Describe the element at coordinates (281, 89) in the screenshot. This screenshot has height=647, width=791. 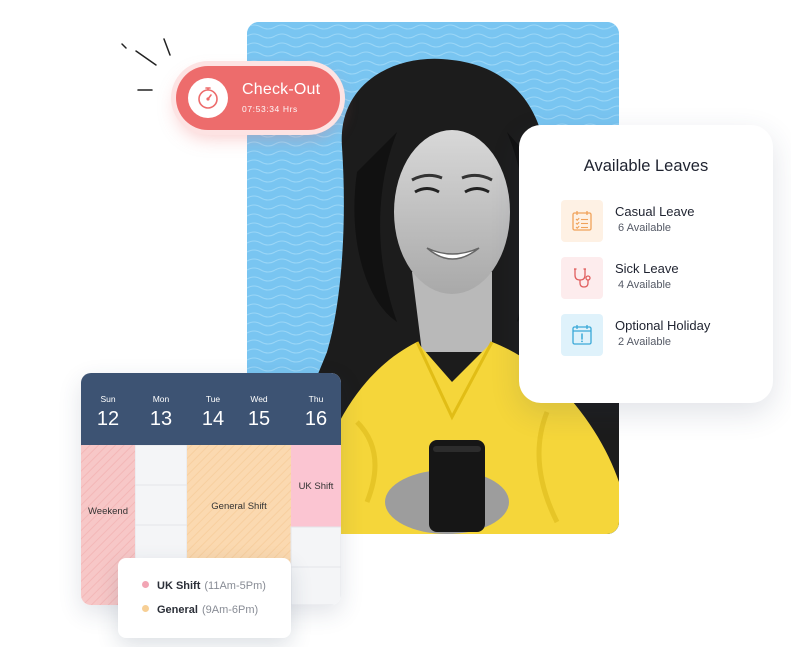
I see `check-out-label: Check-Out` at that location.